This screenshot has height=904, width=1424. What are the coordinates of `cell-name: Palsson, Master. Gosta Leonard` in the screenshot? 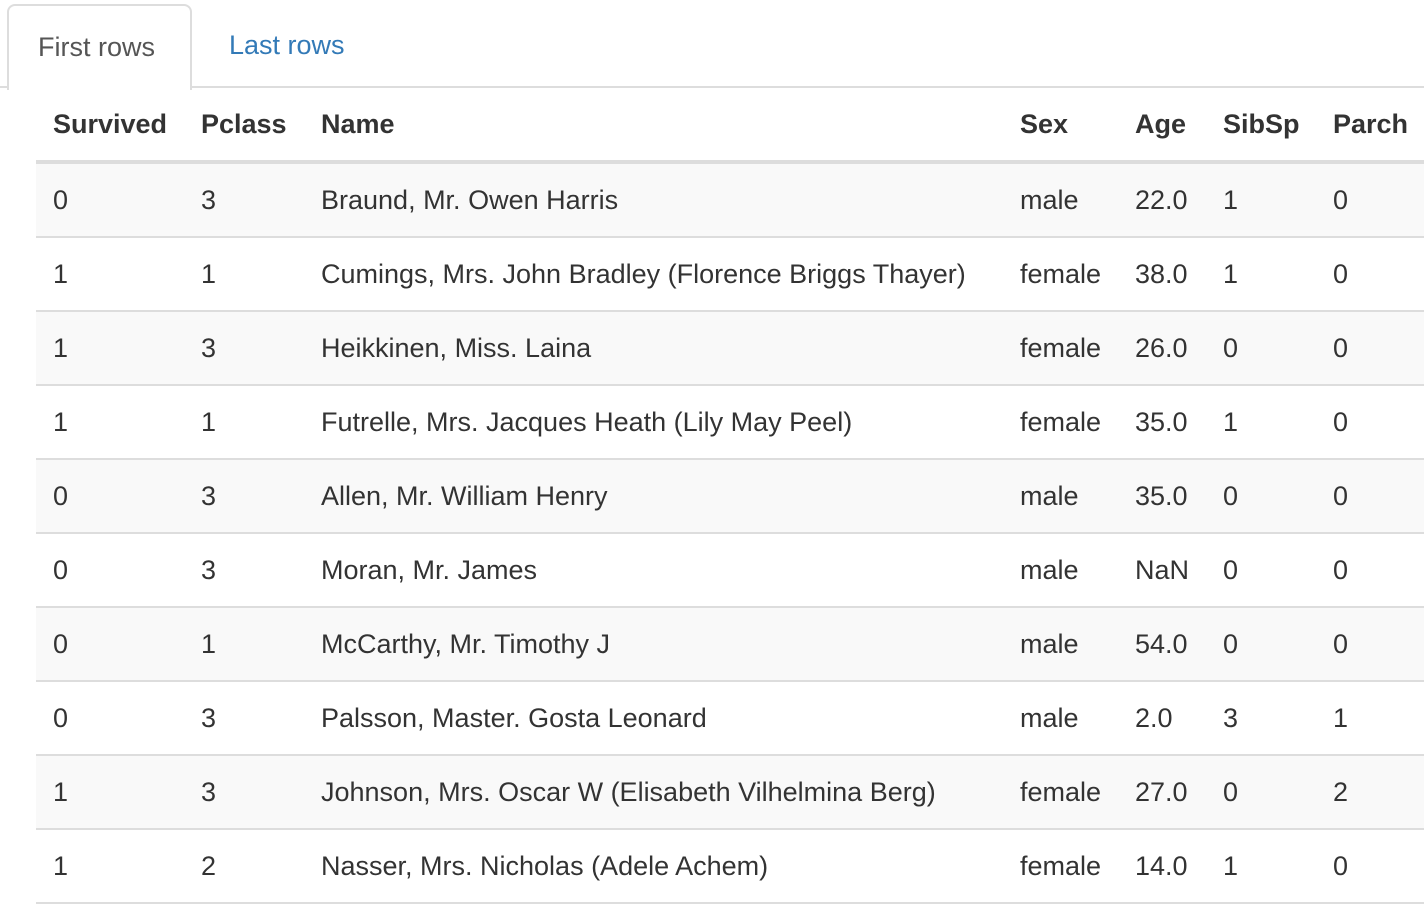 It's located at (653, 718).